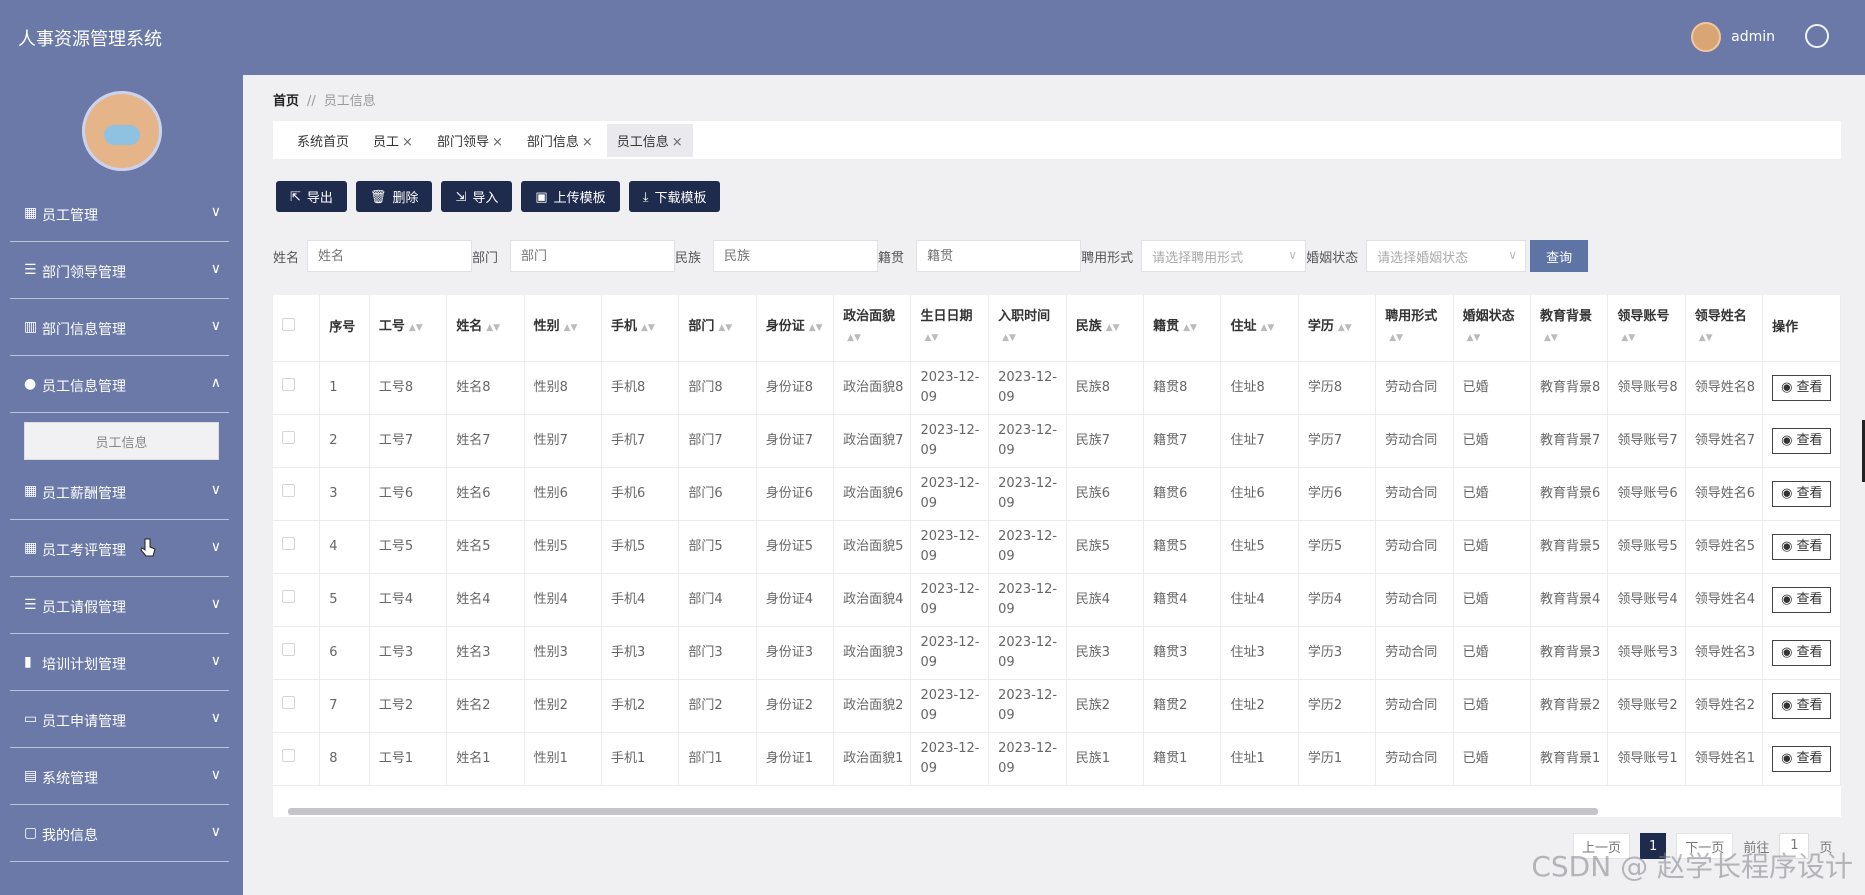  What do you see at coordinates (1646, 328) in the screenshot?
I see `column-header: 领导账号 ▲▼` at bounding box center [1646, 328].